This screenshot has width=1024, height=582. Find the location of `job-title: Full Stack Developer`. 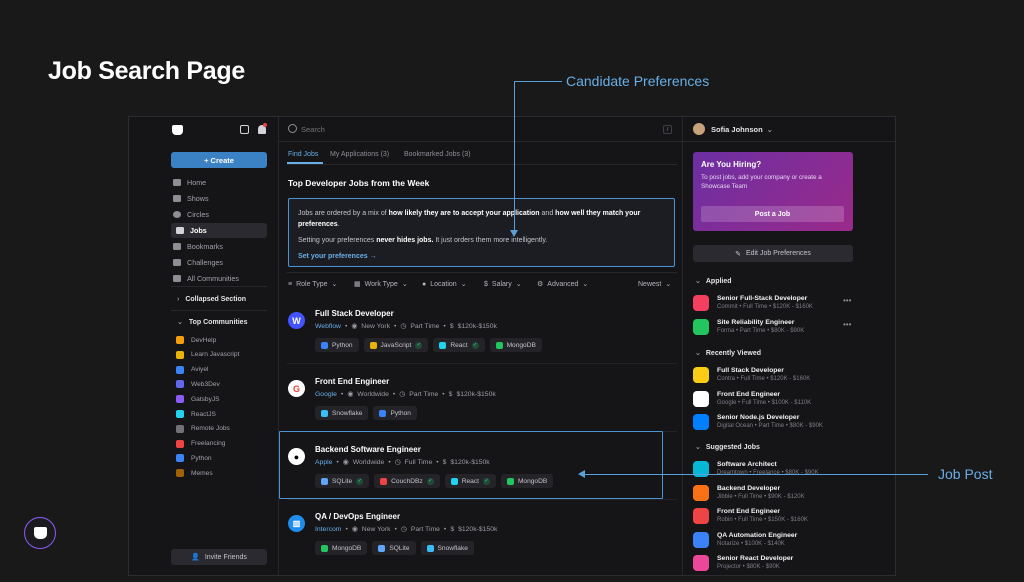

job-title: Full Stack Developer is located at coordinates (354, 313).